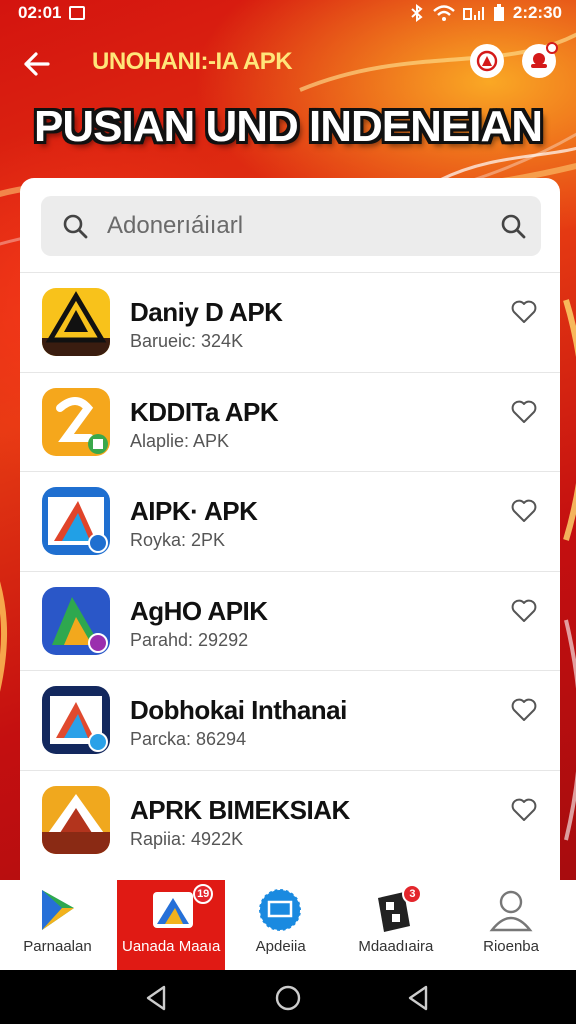  I want to click on tab-label: Uanada Maaıa, so click(171, 946).